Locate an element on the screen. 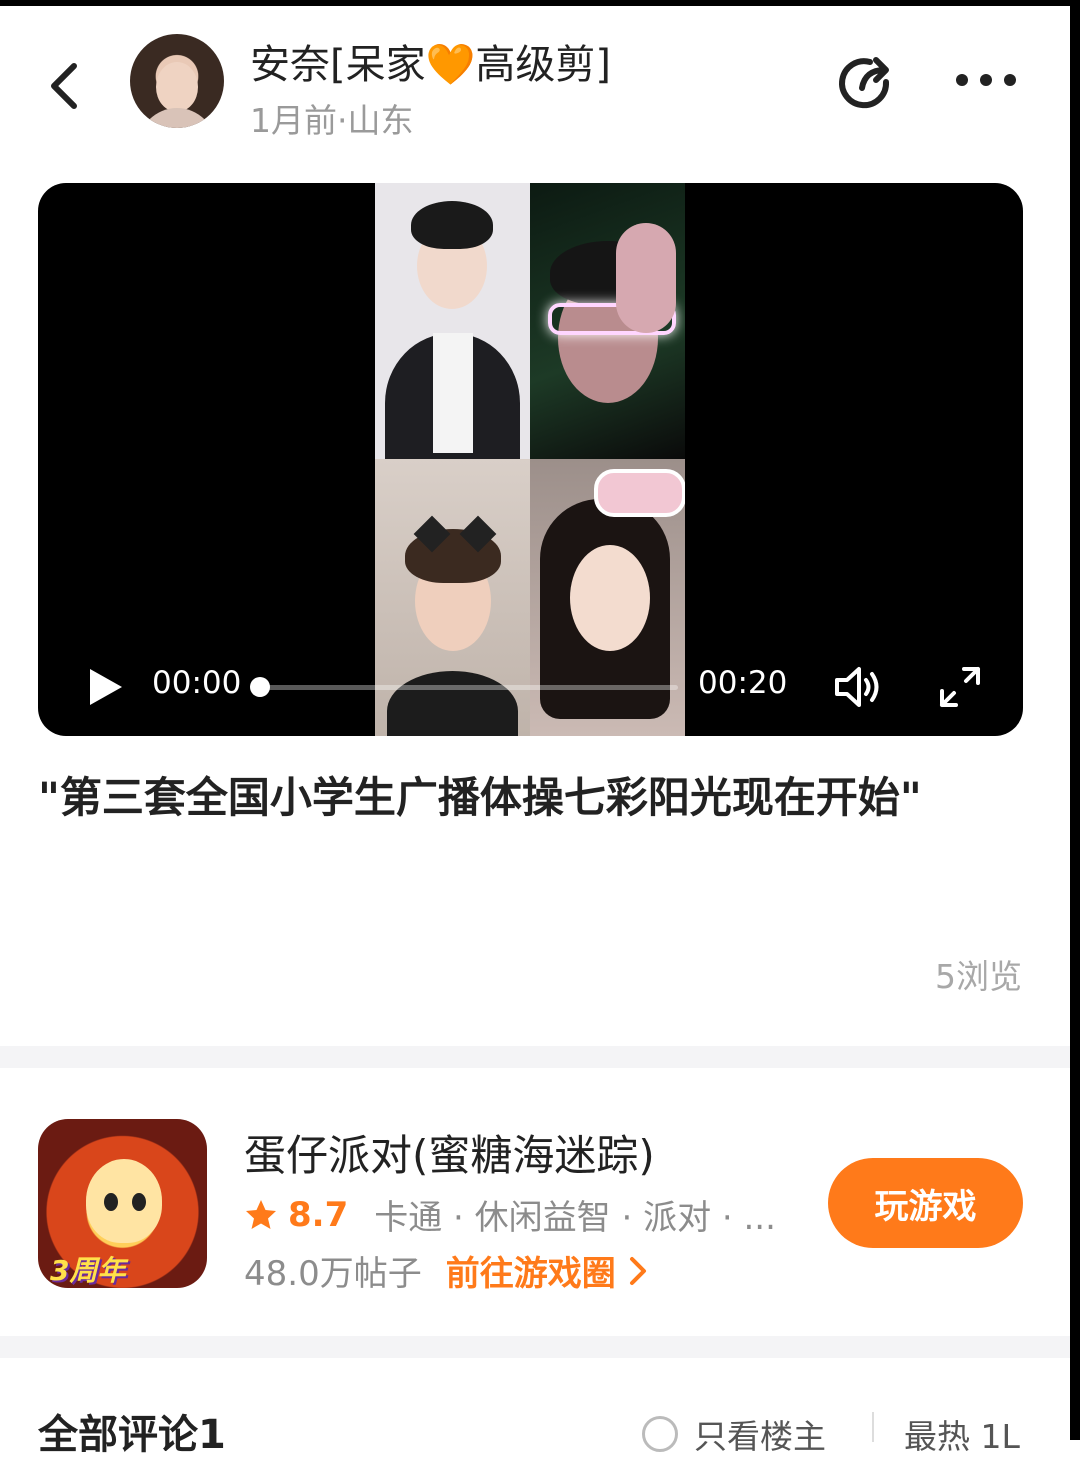  separator is located at coordinates (873, 1427).